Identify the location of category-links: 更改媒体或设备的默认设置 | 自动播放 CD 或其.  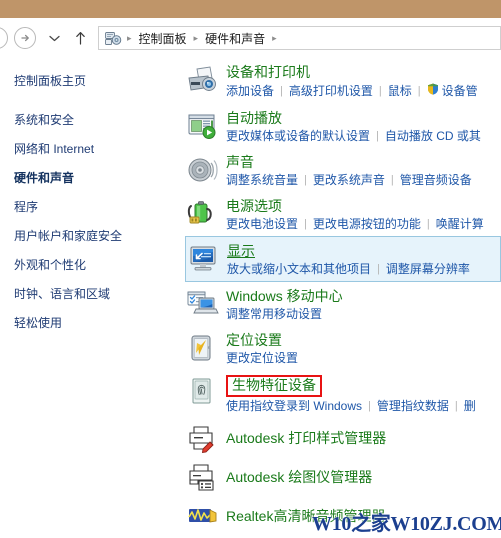
(363, 136).